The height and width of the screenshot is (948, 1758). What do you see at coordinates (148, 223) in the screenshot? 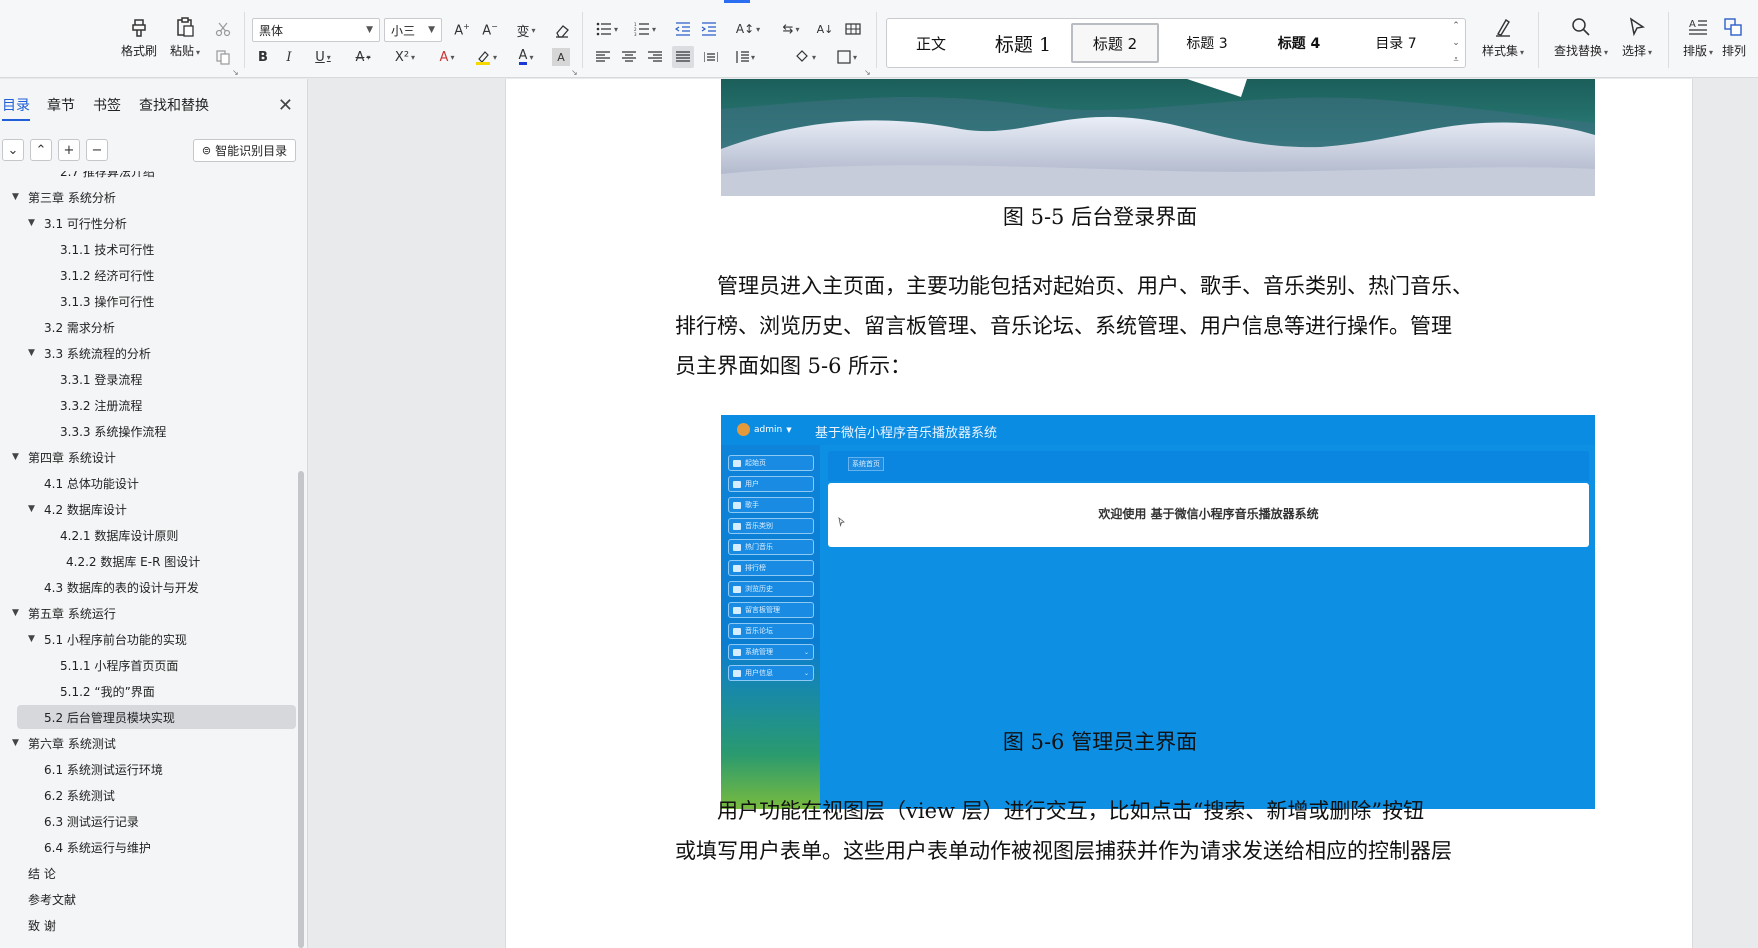
I see `toc-item: ▼ 3.1 可行性分析` at bounding box center [148, 223].